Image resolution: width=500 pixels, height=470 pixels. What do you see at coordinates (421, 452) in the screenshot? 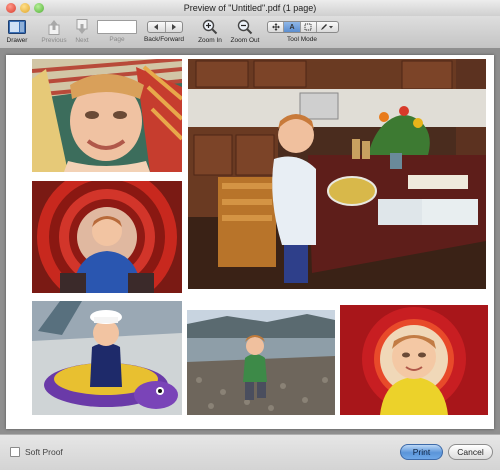
I see `print-button: Print` at bounding box center [421, 452].